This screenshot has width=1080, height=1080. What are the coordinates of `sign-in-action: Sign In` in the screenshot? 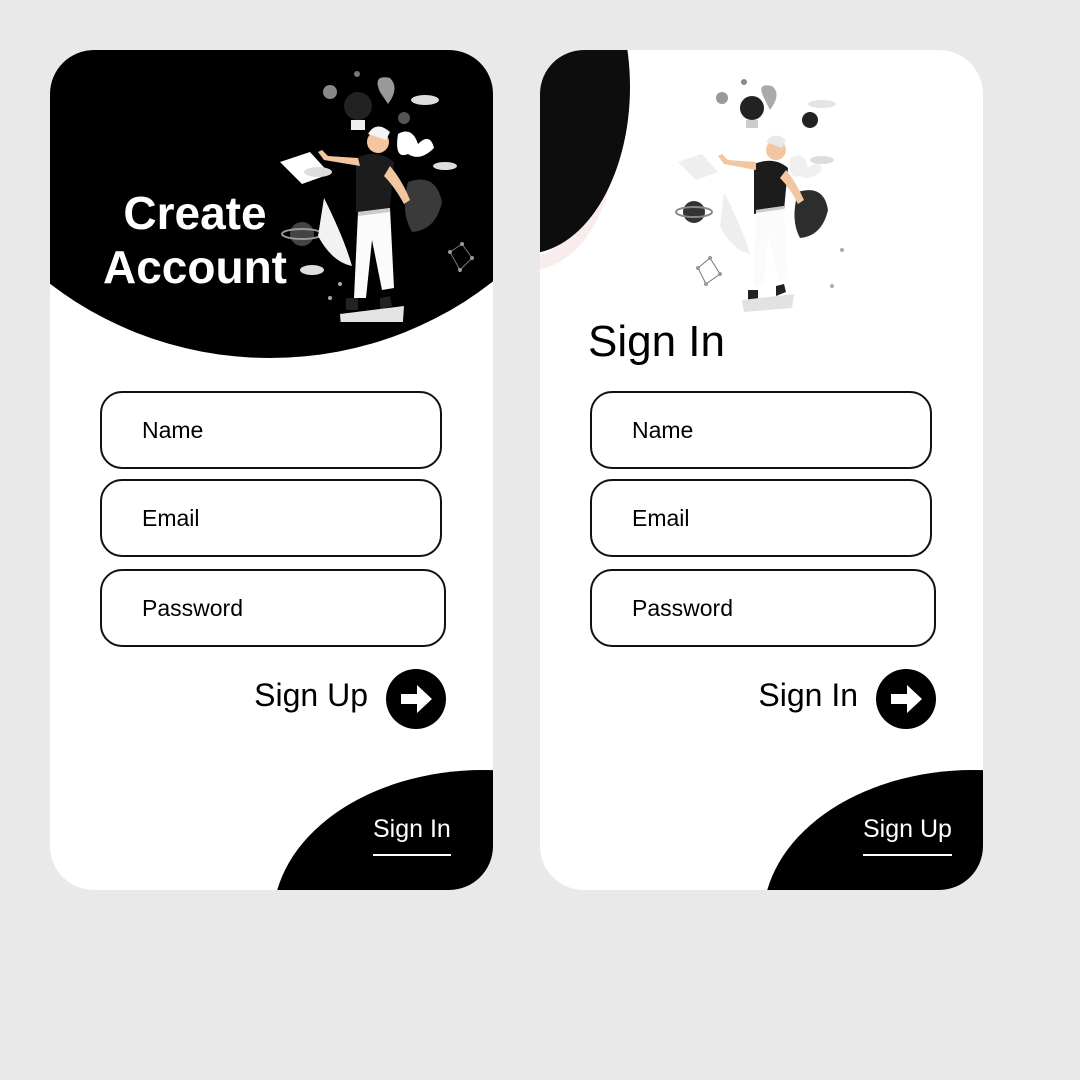 It's located at (813, 699).